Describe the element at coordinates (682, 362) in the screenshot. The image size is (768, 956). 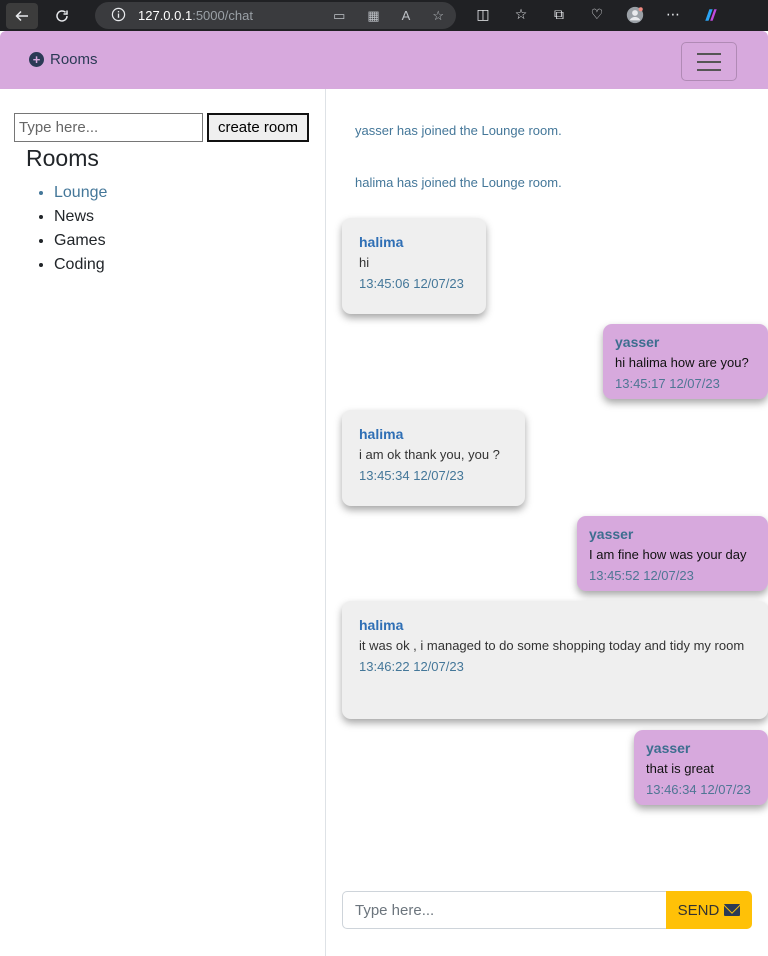
I see `message-text: hi halima how are you?` at that location.